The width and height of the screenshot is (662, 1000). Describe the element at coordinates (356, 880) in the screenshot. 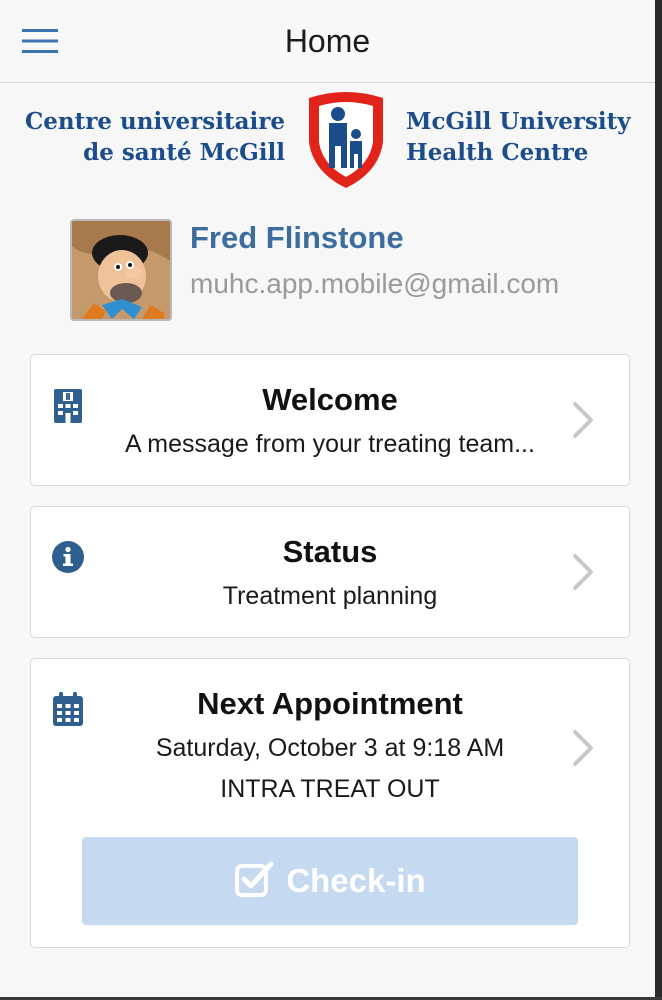

I see `check-in-label: Check-in` at that location.